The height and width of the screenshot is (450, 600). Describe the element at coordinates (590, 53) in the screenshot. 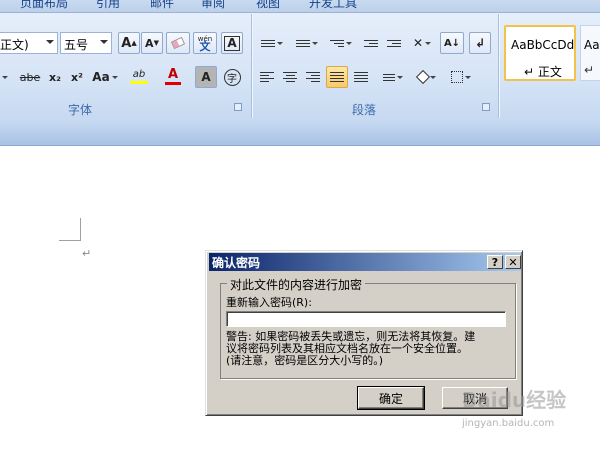

I see `style-next: AaB ↵` at that location.